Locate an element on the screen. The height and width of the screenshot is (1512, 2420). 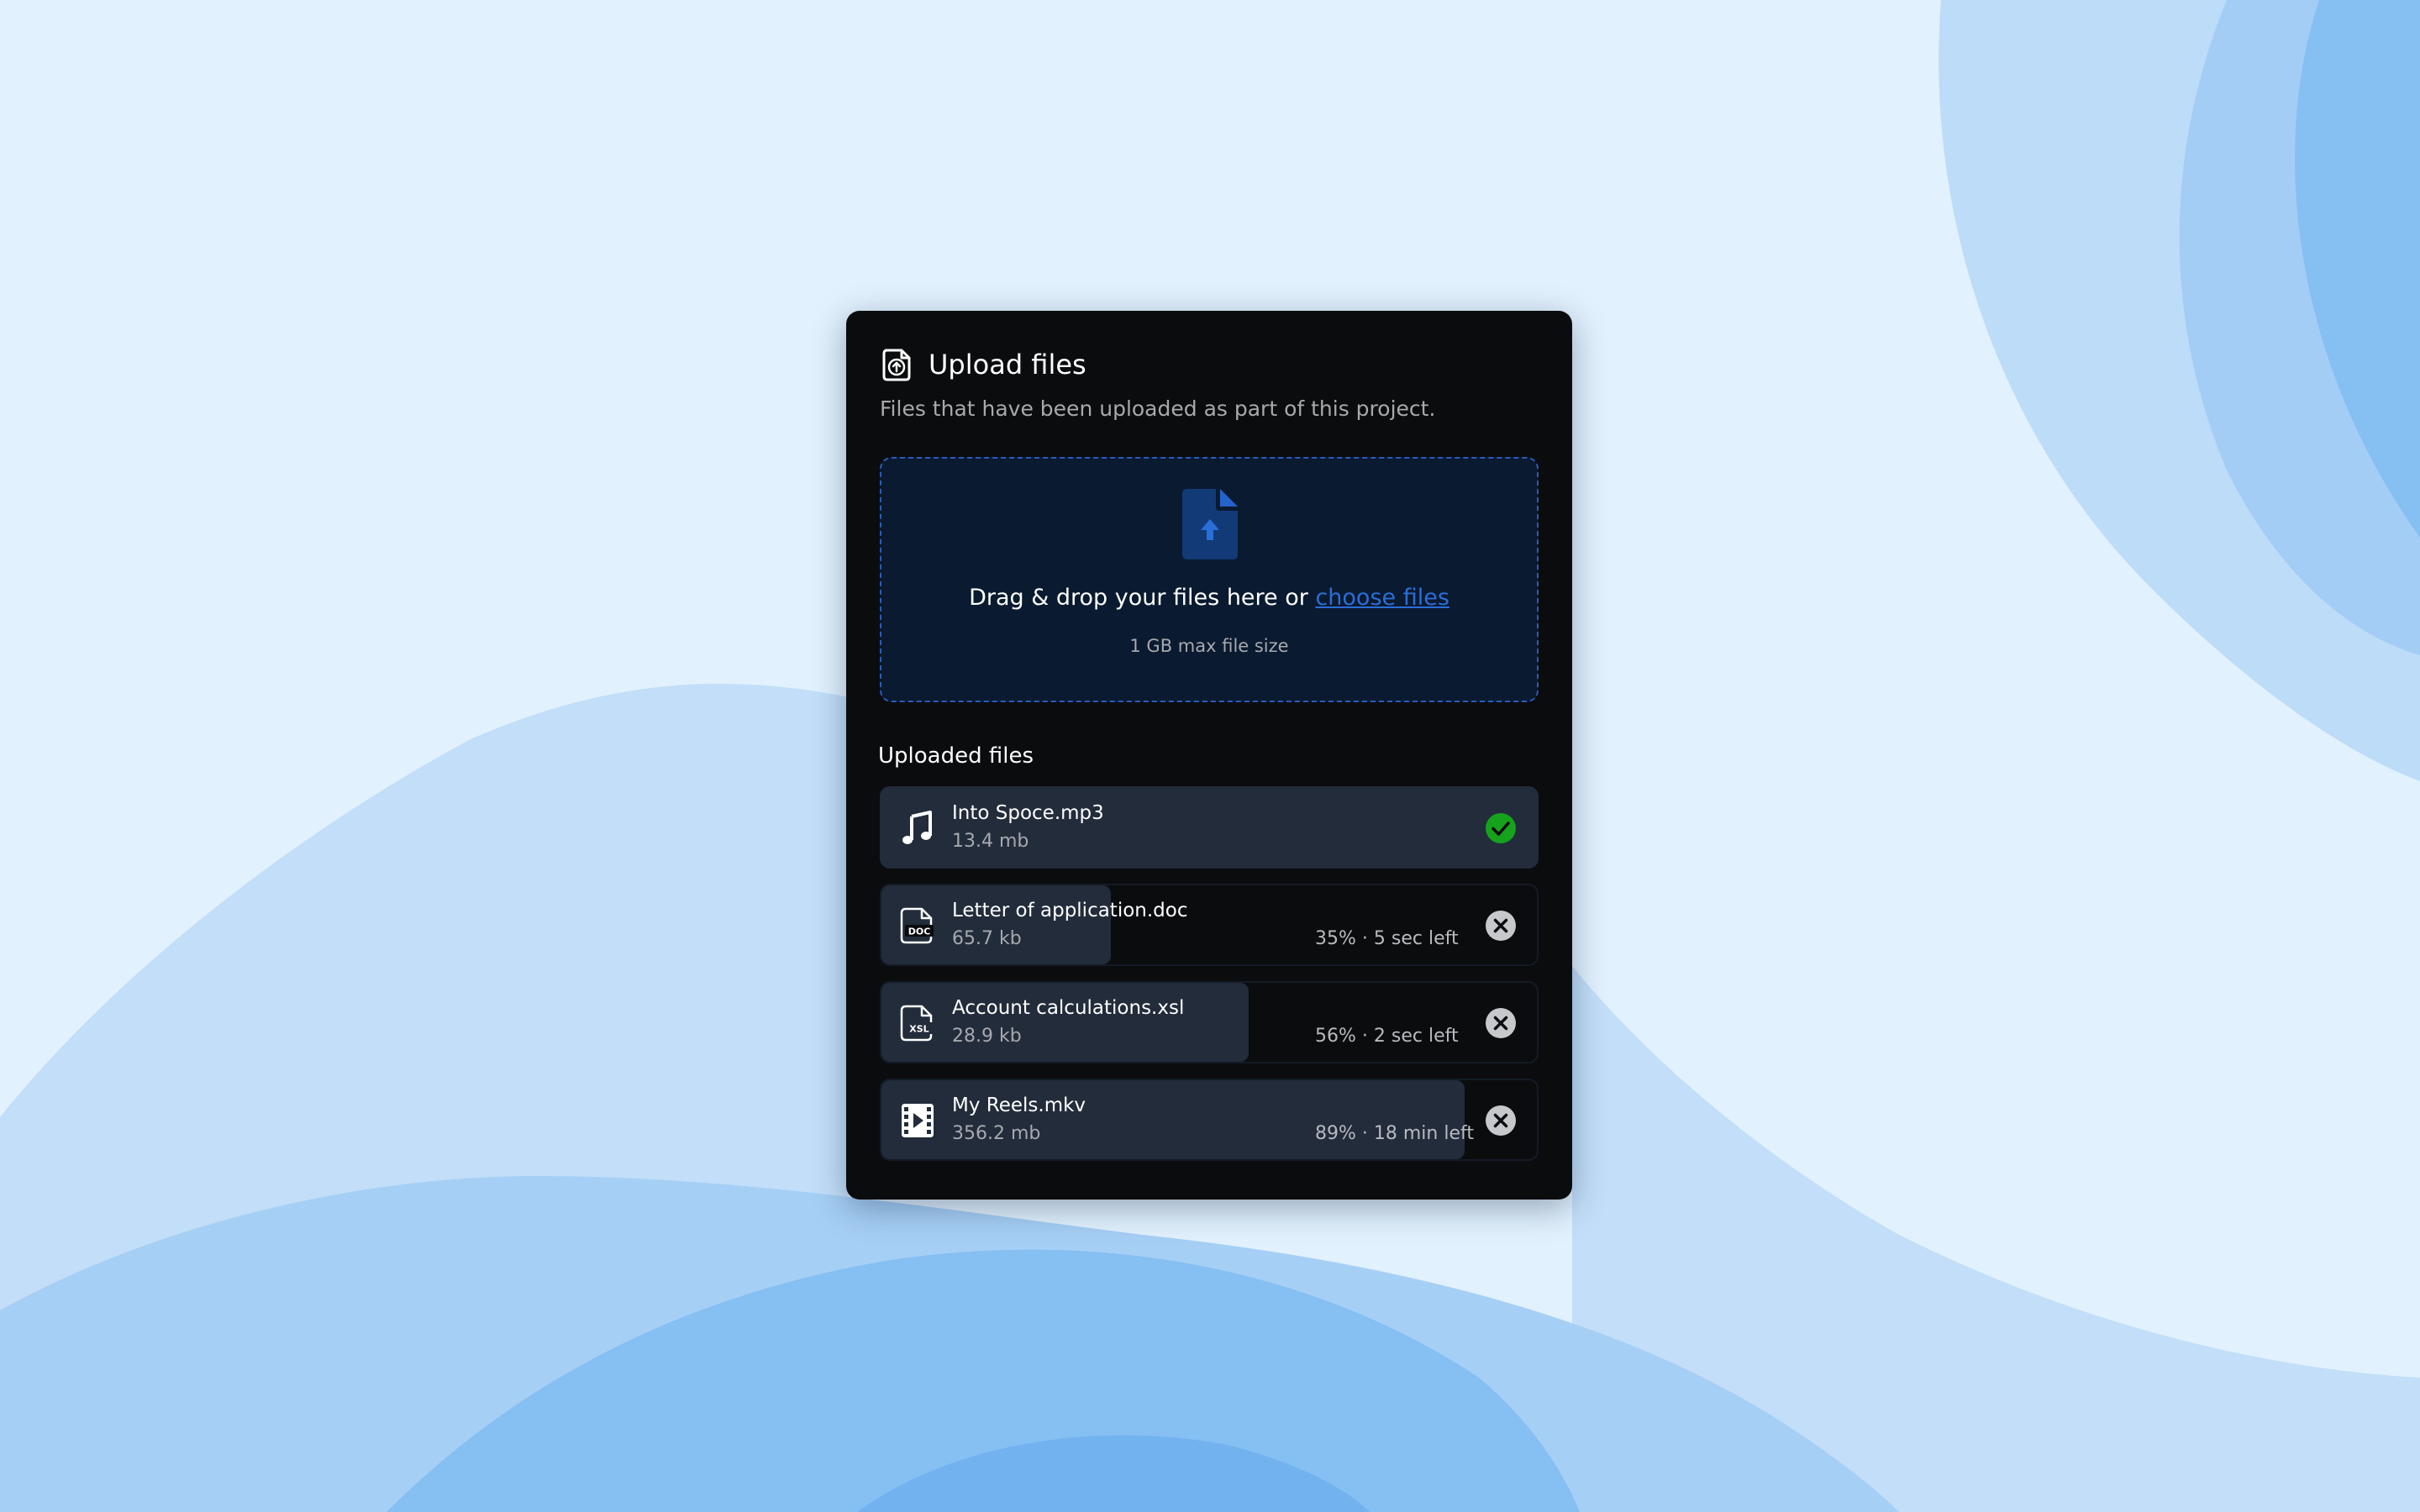
file-name: My Reels.mkv is located at coordinates (1019, 1105).